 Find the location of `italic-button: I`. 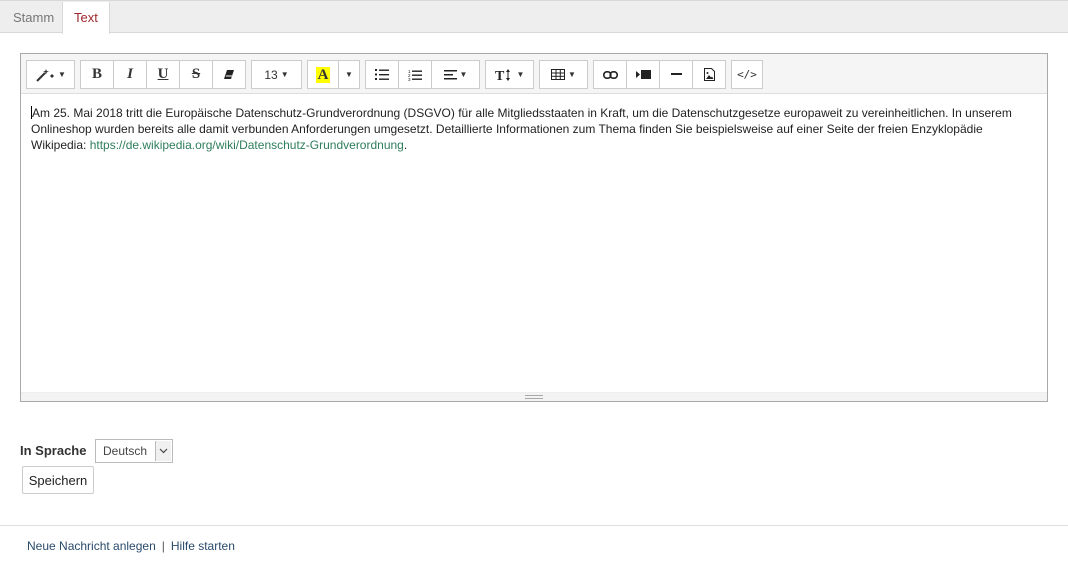

italic-button: I is located at coordinates (130, 74).